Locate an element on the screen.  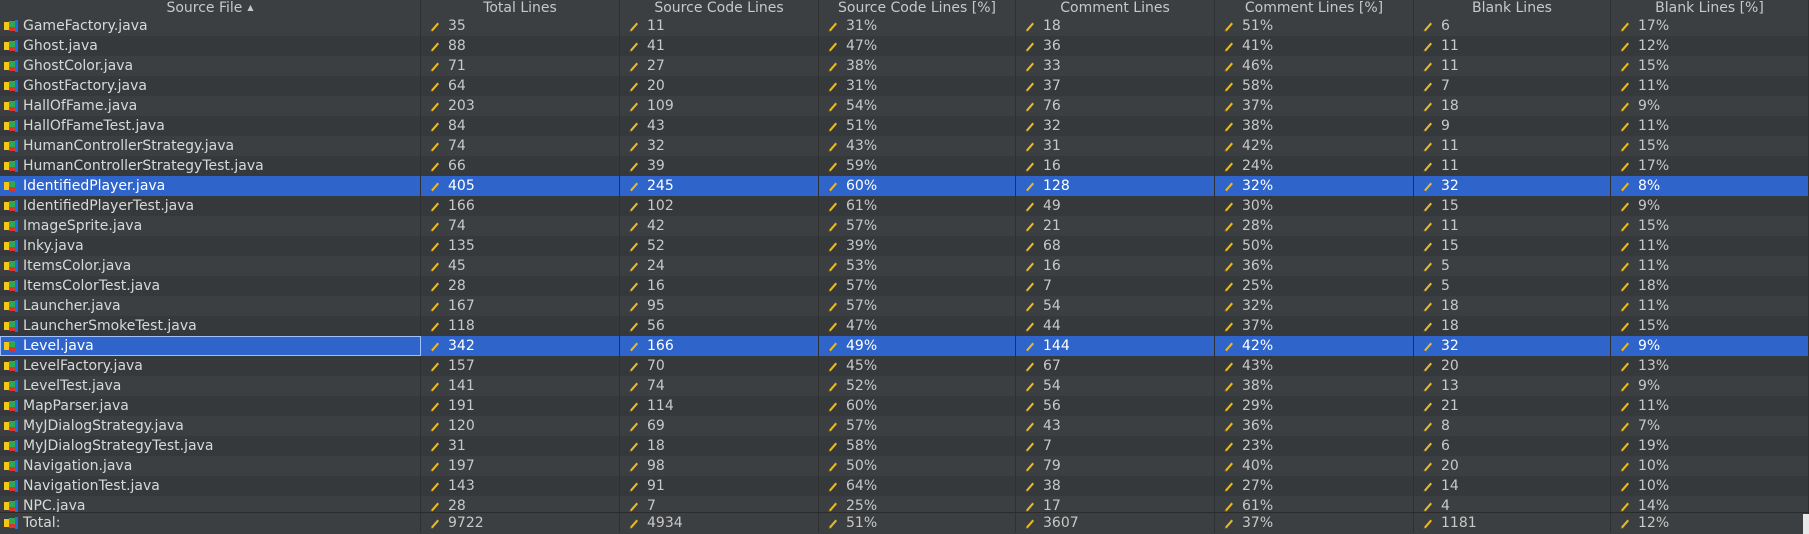
metric-cell: 18% is located at coordinates (1710, 286).